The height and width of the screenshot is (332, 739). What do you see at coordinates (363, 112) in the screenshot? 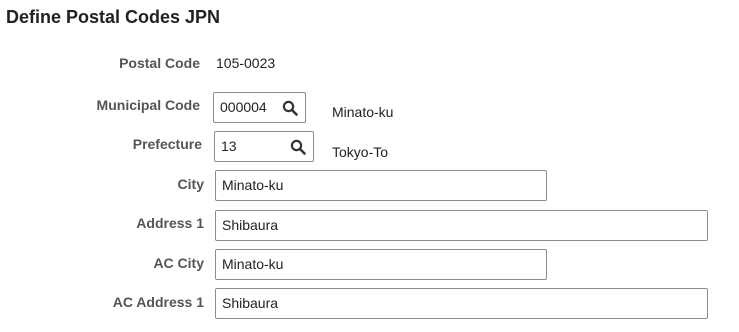
I see `municipal-code-description: Minato-ku` at bounding box center [363, 112].